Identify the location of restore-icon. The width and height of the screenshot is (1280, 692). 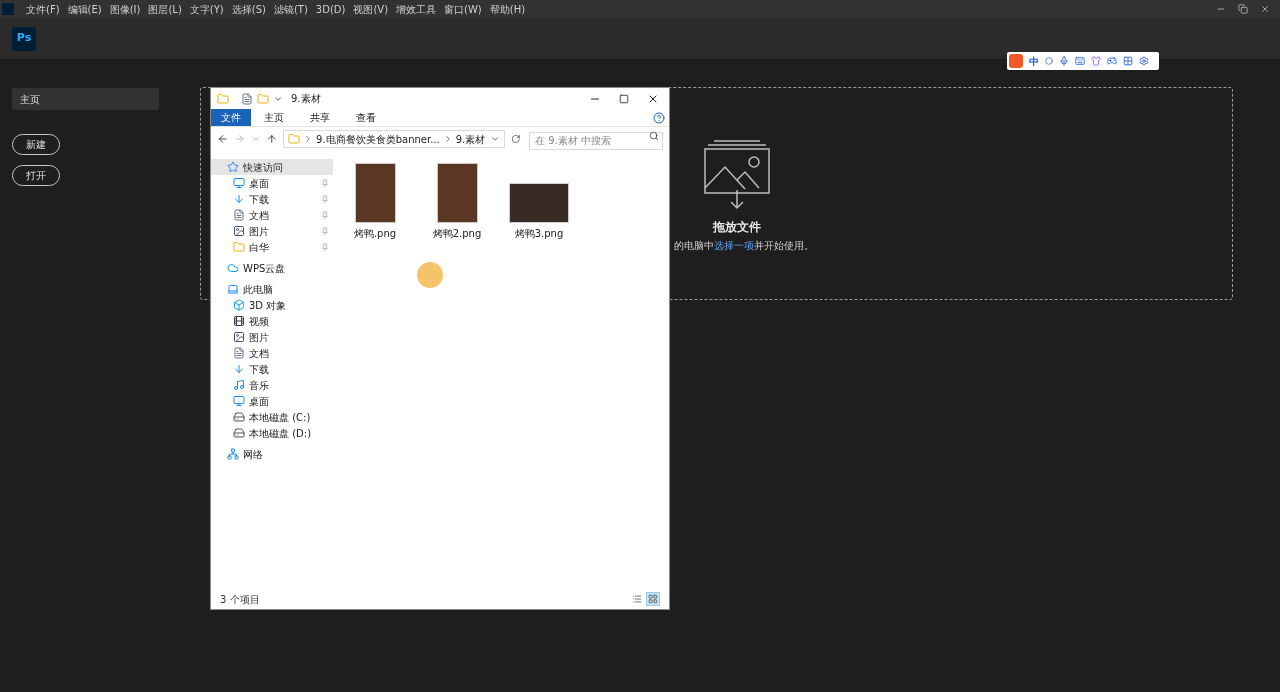
(1243, 9).